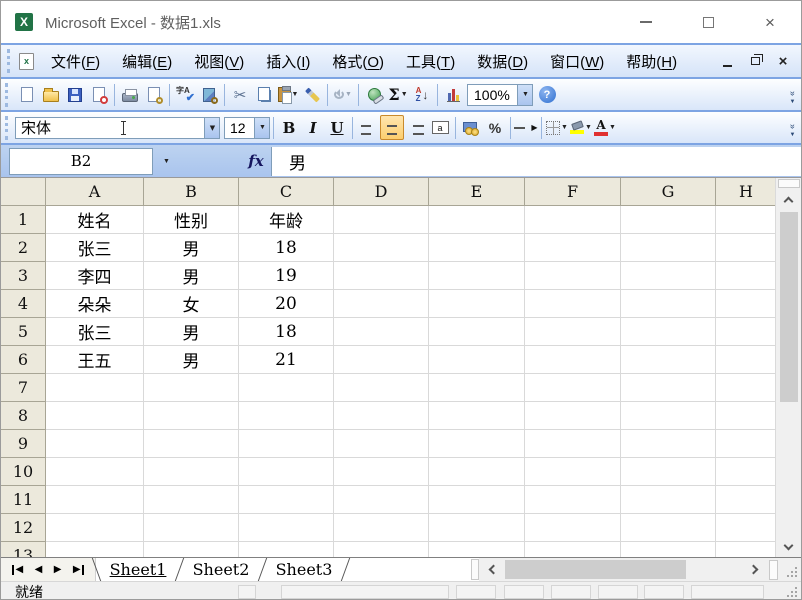 Image resolution: width=802 pixels, height=600 pixels. Describe the element at coordinates (623, 569) in the screenshot. I see `horizontal-scroll-track` at that location.